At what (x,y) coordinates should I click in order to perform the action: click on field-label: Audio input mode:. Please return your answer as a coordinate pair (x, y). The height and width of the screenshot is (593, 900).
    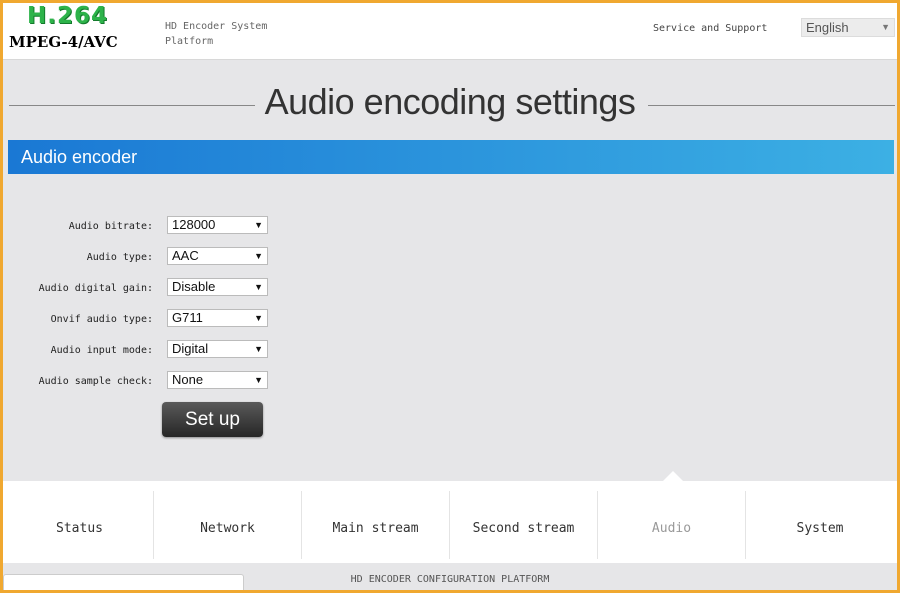
    Looking at the image, I should click on (101, 350).